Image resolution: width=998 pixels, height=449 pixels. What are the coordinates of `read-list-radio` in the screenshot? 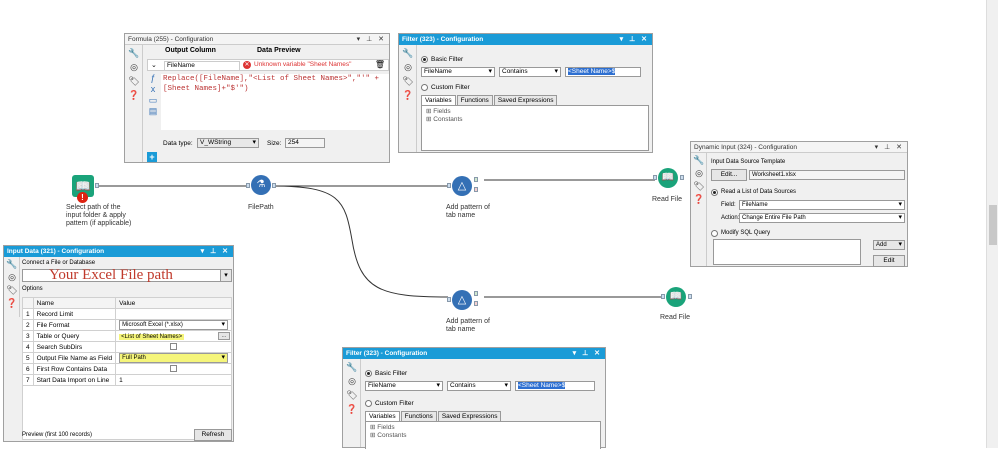 It's located at (714, 192).